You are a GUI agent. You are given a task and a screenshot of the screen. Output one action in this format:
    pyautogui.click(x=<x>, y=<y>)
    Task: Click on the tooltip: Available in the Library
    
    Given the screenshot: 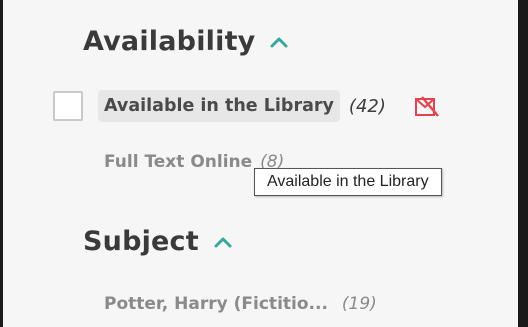 What is the action you would take?
    pyautogui.click(x=348, y=182)
    